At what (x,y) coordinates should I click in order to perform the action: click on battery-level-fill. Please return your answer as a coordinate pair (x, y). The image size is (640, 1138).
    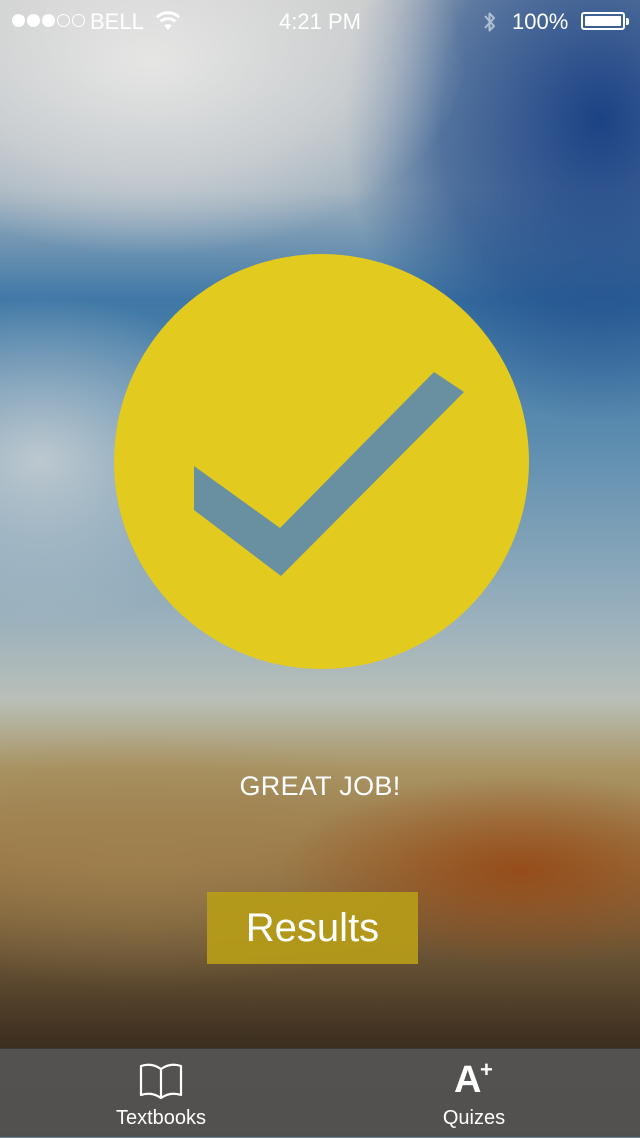
    Looking at the image, I should click on (603, 21).